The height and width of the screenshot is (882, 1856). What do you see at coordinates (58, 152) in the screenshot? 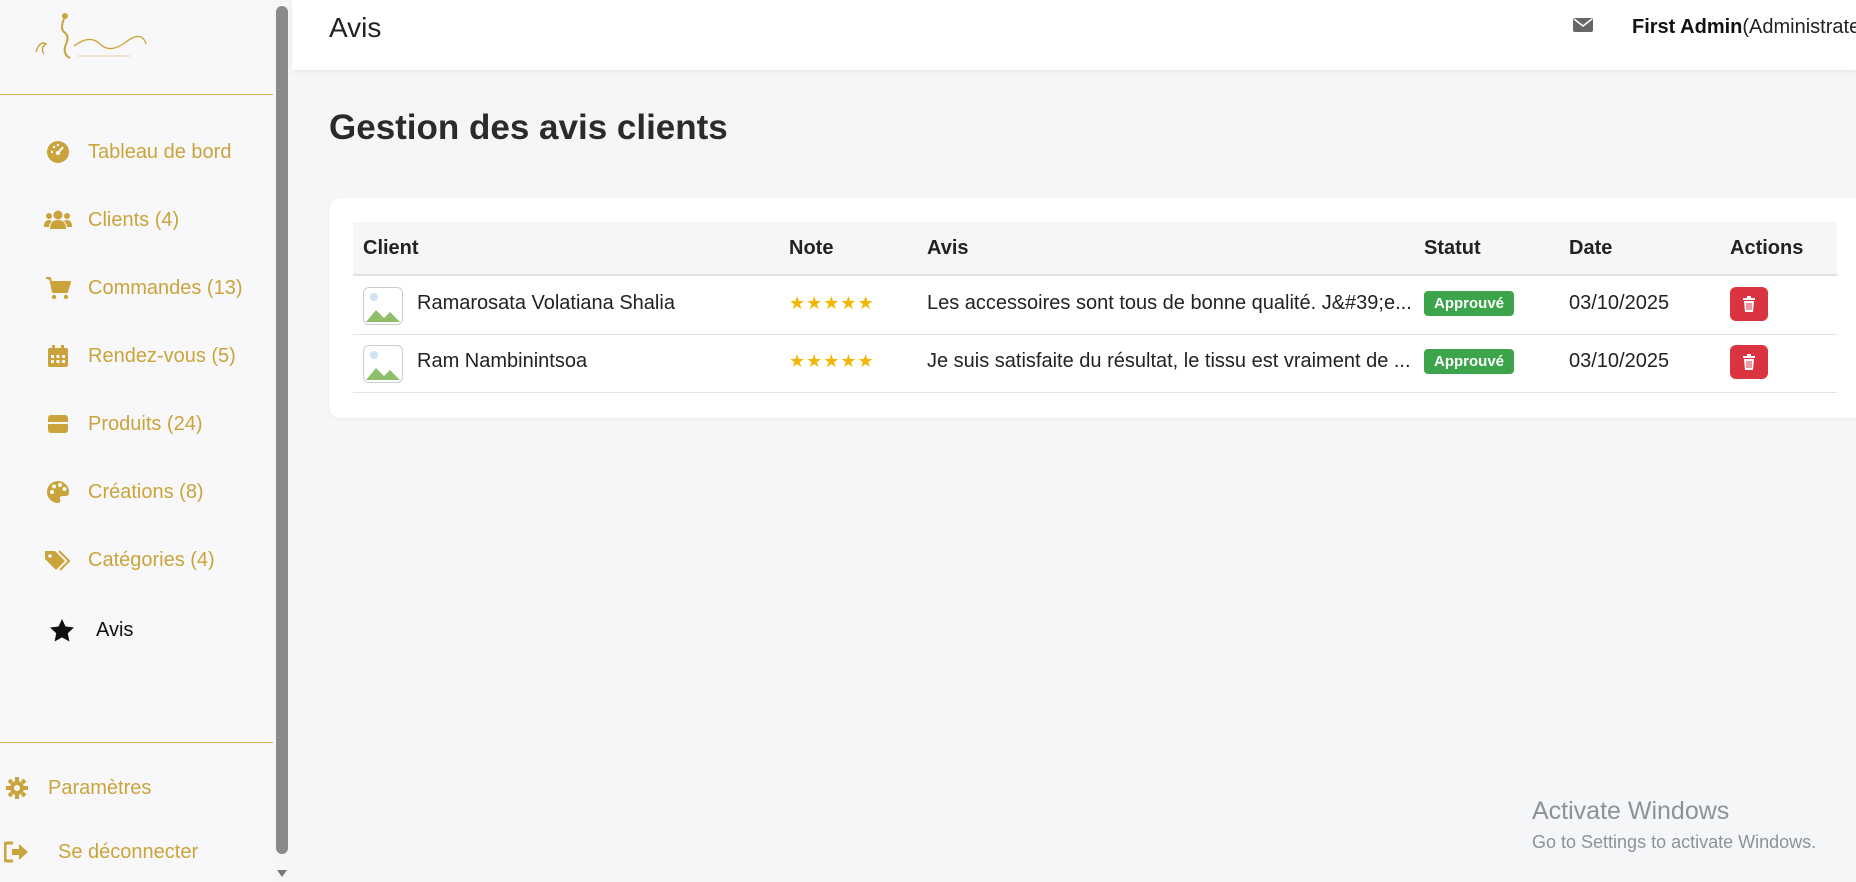
I see `dashboard-icon` at bounding box center [58, 152].